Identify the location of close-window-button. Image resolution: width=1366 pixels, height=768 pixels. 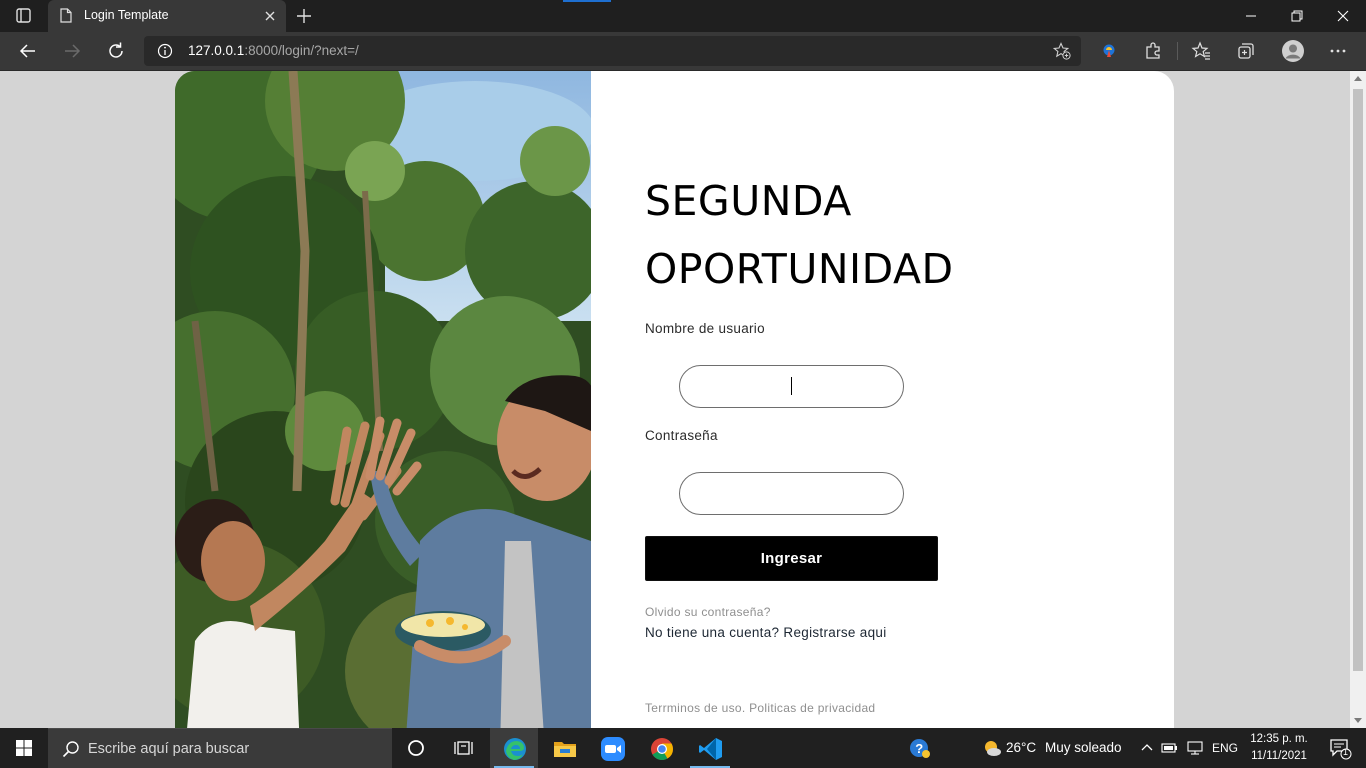
(1343, 16).